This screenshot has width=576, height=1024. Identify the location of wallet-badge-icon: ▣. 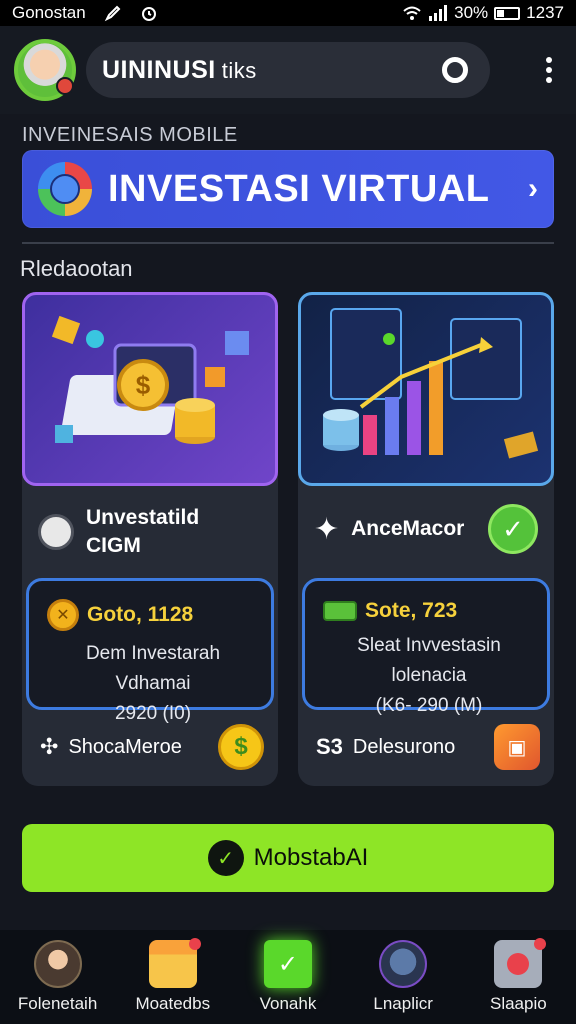
(517, 747).